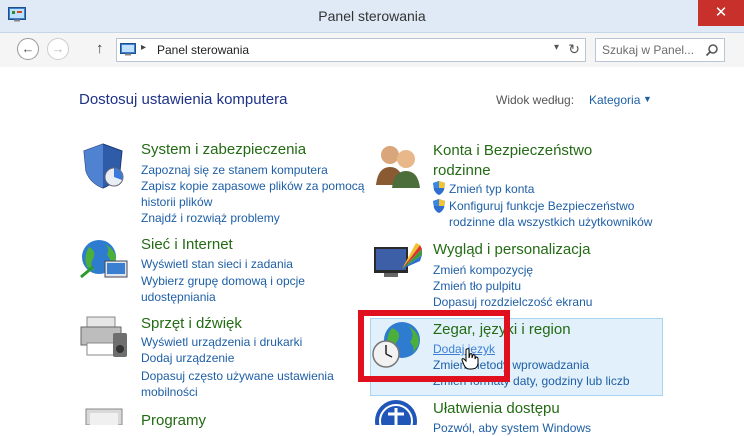 The height and width of the screenshot is (436, 744). I want to click on category-appearance: Wygląd i personalizacja, so click(511, 249).